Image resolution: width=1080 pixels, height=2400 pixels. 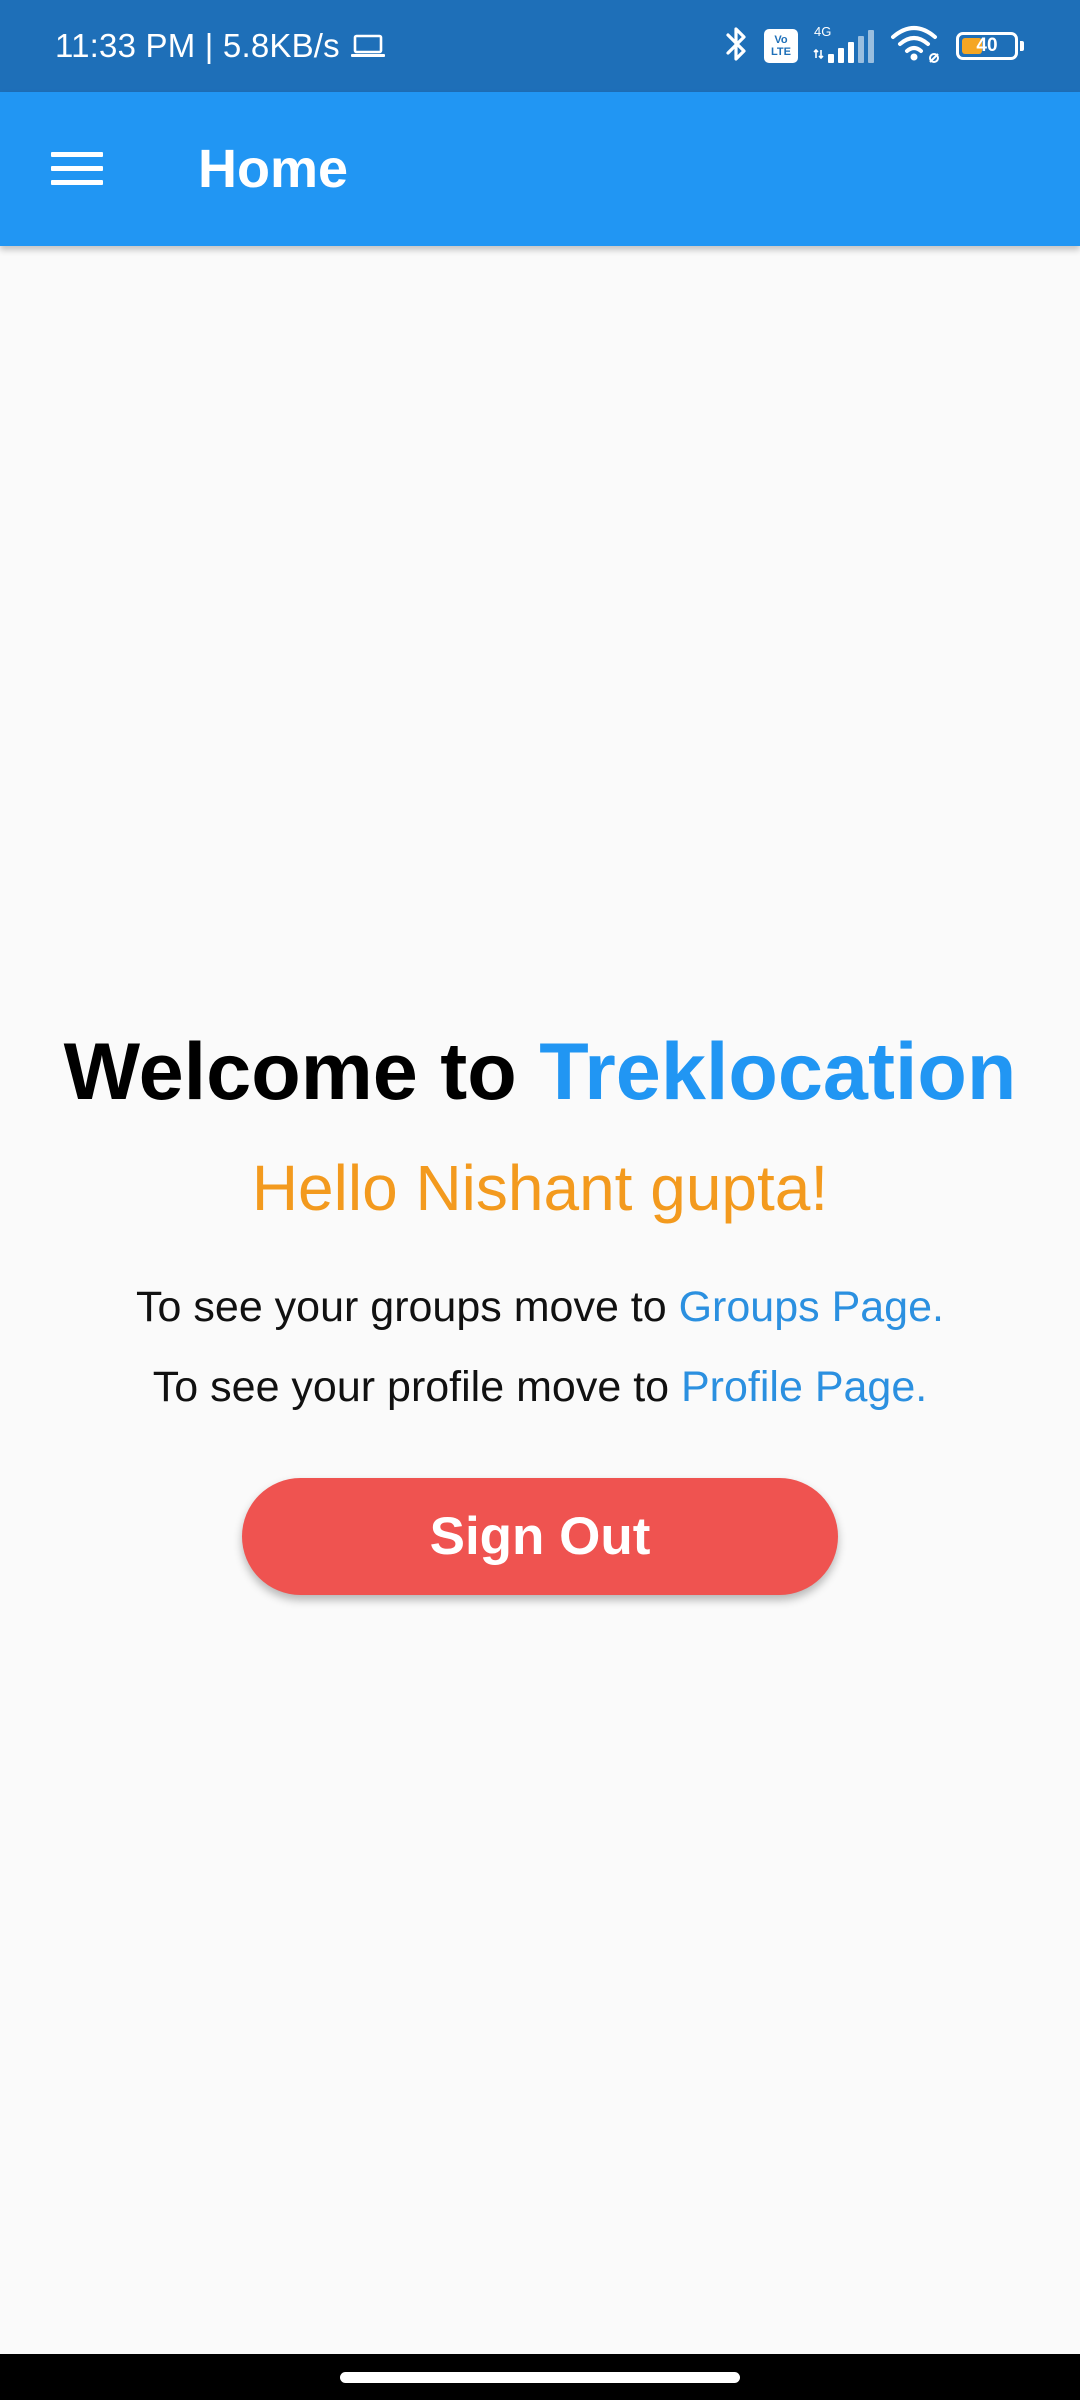 I want to click on user-greeting: Hello Nishant gupta!, so click(x=540, y=1188).